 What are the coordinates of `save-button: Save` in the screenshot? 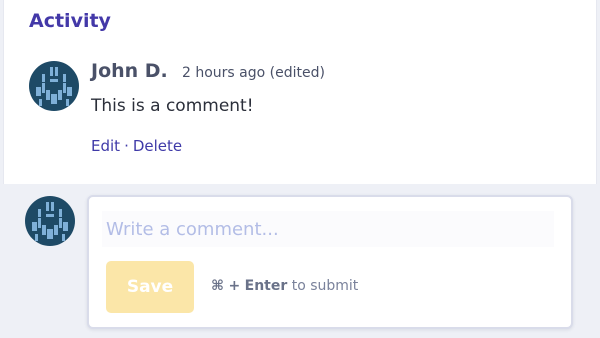 It's located at (150, 287).